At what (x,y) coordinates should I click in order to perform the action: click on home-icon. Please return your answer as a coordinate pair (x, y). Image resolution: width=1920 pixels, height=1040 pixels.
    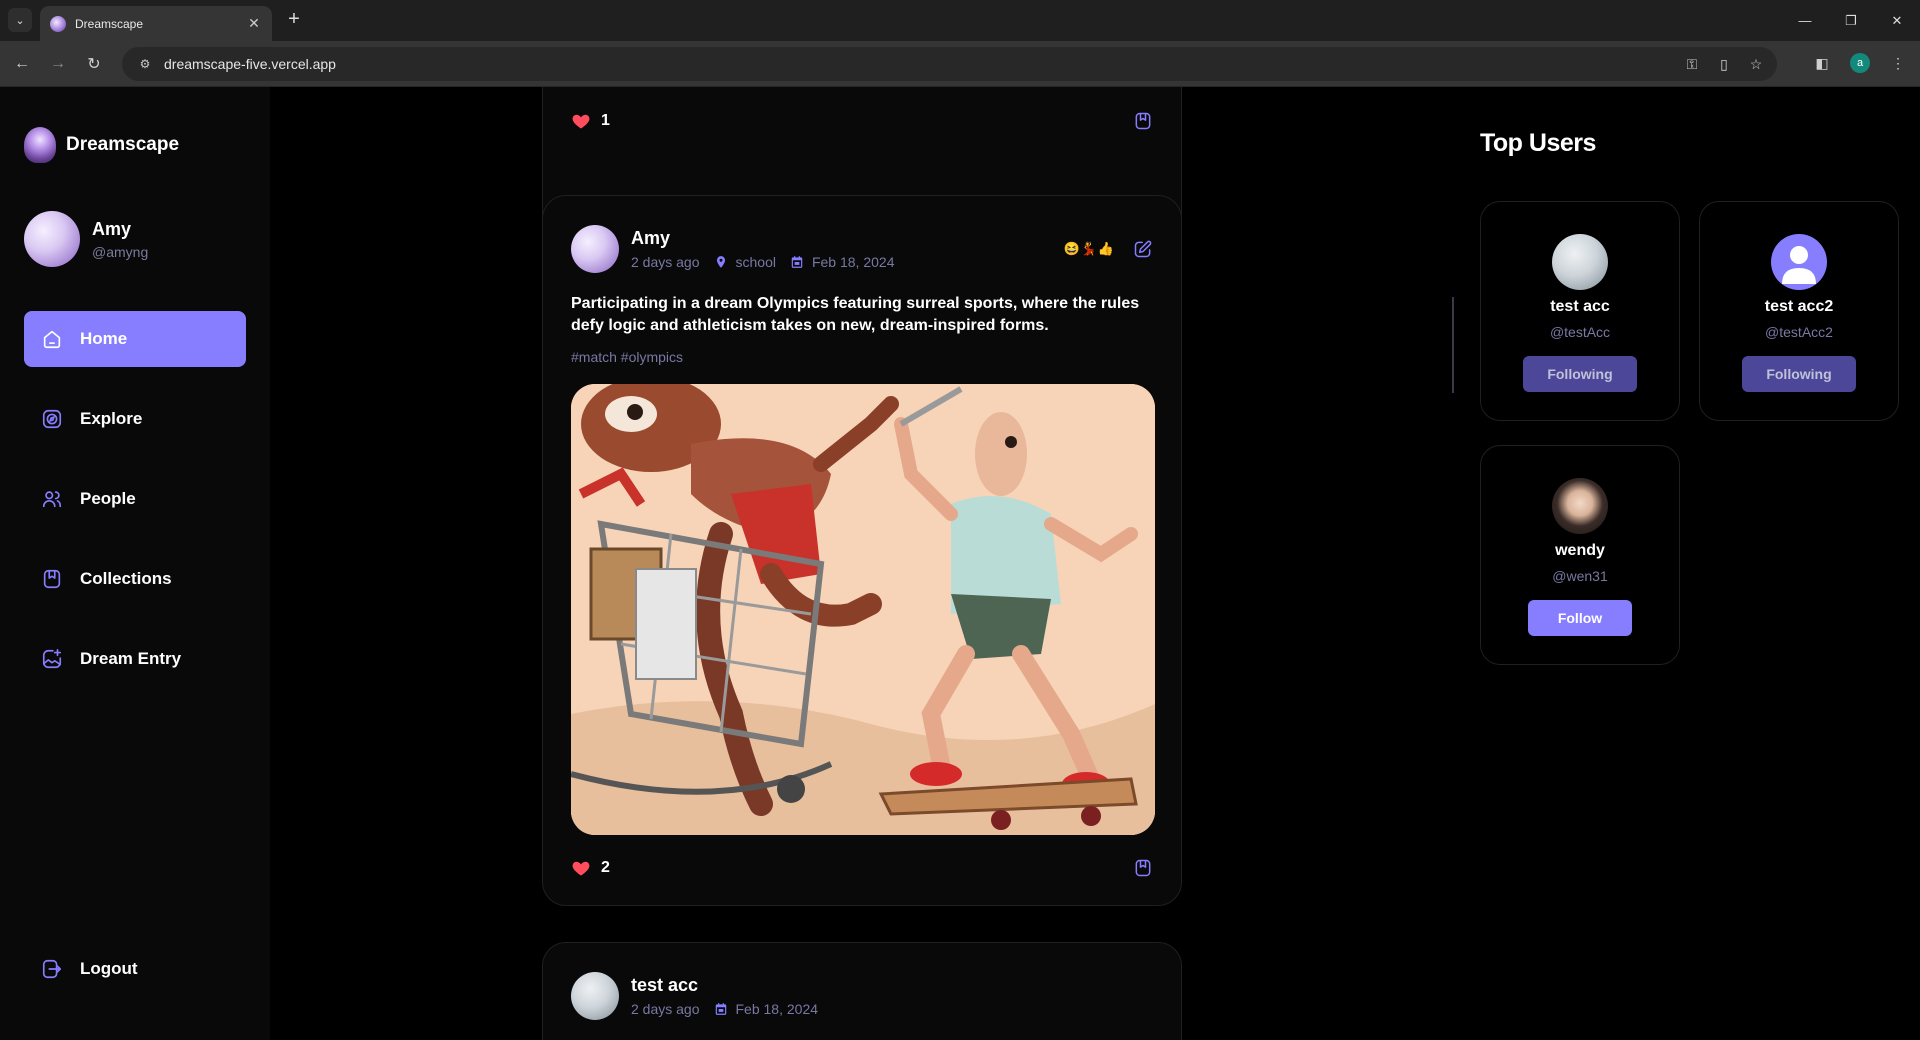
    Looking at the image, I should click on (52, 339).